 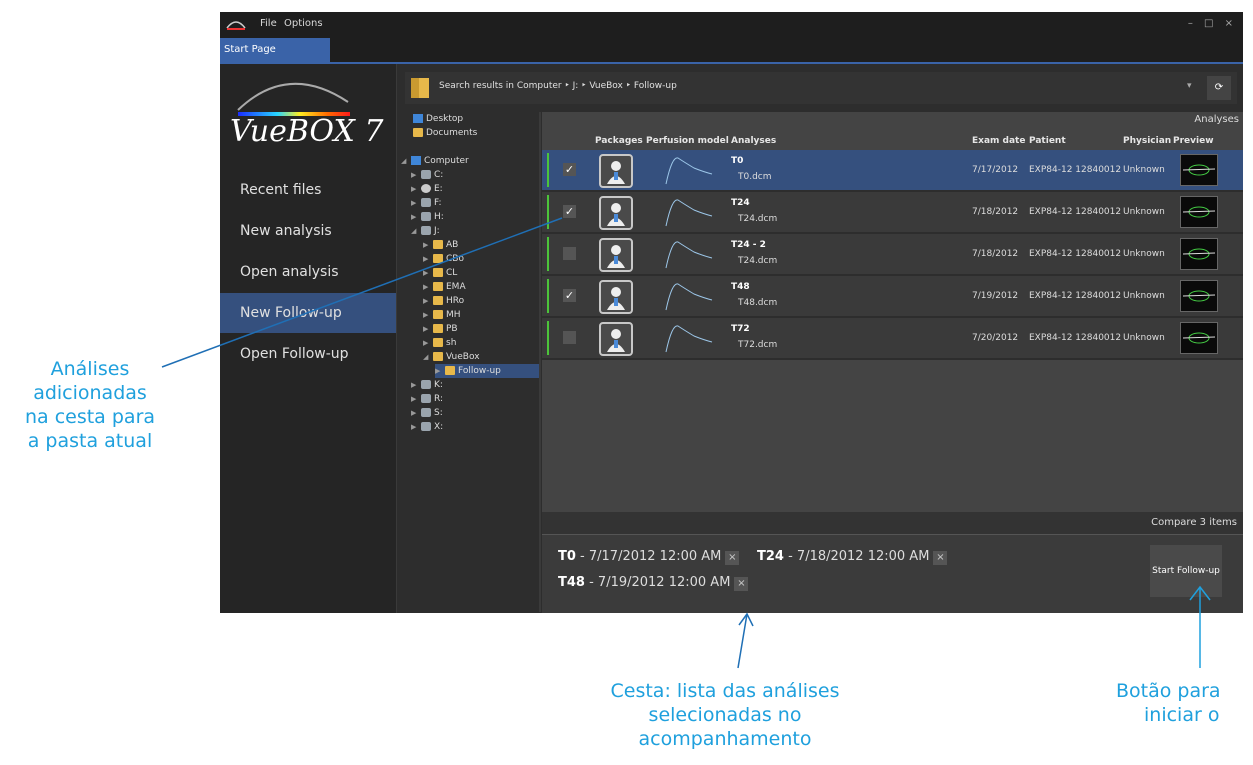 I want to click on annotation-start-button: Botão para iniciar o, so click(x=1168, y=703).